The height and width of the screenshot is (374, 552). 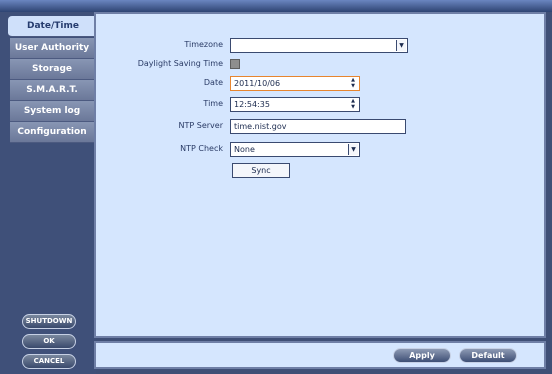 What do you see at coordinates (320, 355) in the screenshot?
I see `footer-bar: Apply Default` at bounding box center [320, 355].